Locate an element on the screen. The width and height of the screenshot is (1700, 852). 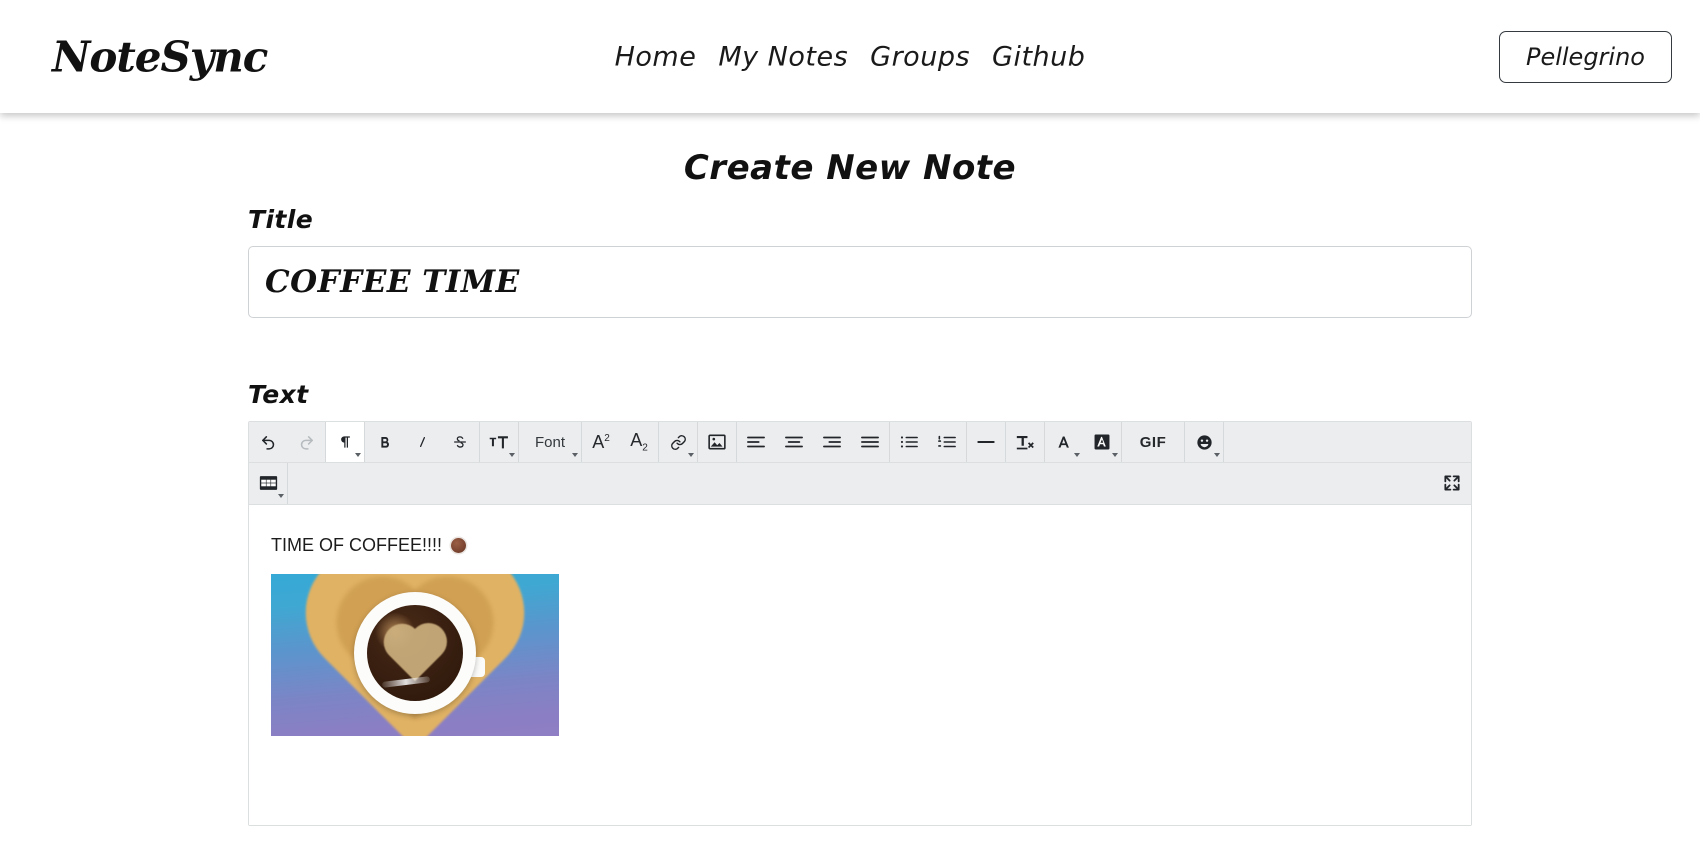
toolbar-group-gif: GIF is located at coordinates (1153, 442).